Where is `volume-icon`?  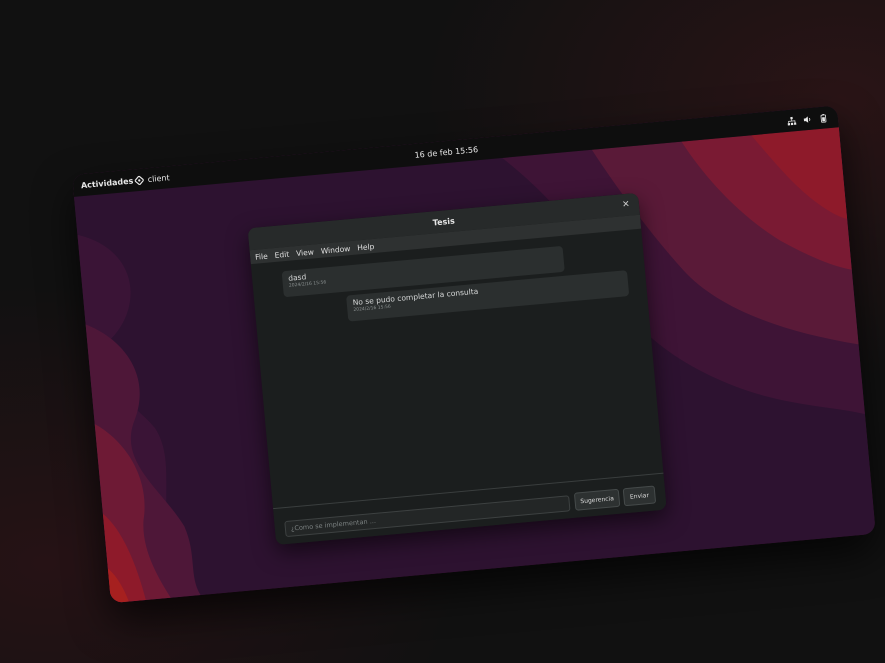
volume-icon is located at coordinates (807, 119).